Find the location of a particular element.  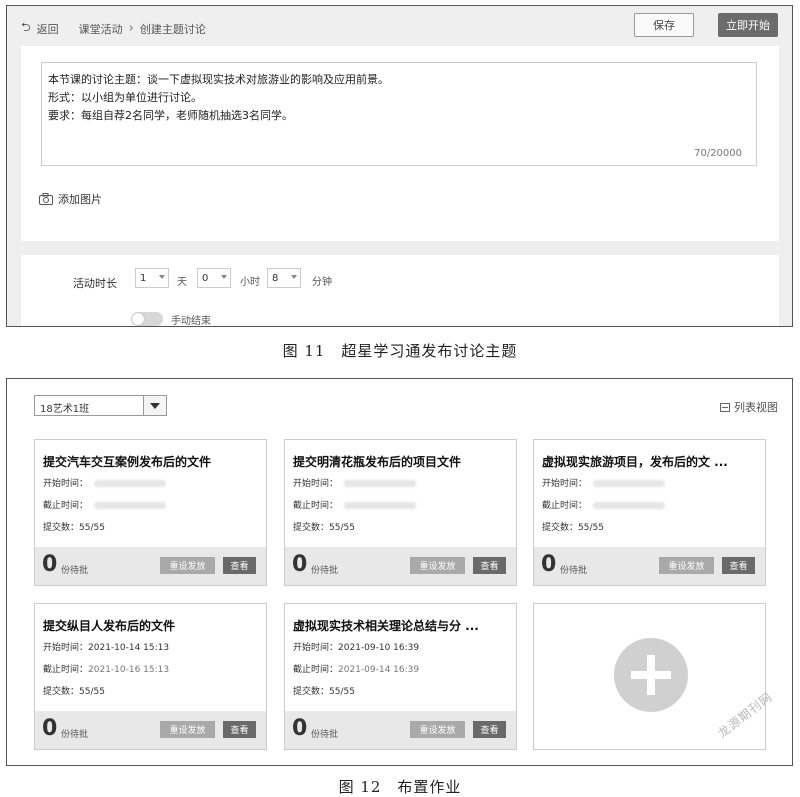

breadcrumb: ⮌ 返回 课堂活动 › 创建主题讨论 is located at coordinates (113, 28).